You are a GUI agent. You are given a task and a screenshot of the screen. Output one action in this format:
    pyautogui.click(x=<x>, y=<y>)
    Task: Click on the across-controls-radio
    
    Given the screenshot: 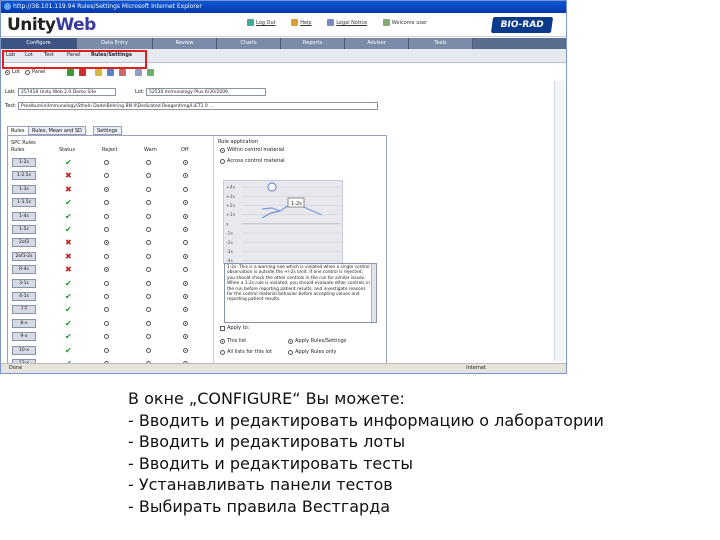 What is the action you would take?
    pyautogui.click(x=222, y=161)
    